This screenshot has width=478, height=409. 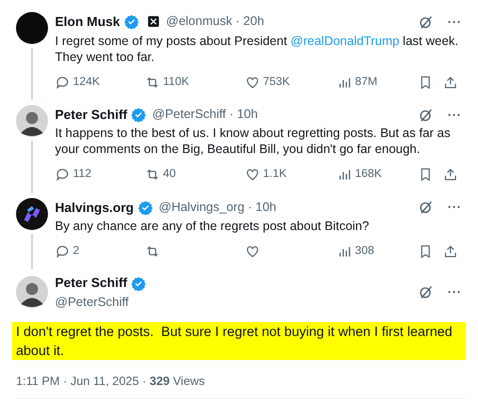 What do you see at coordinates (76, 251) in the screenshot?
I see `count: 2` at bounding box center [76, 251].